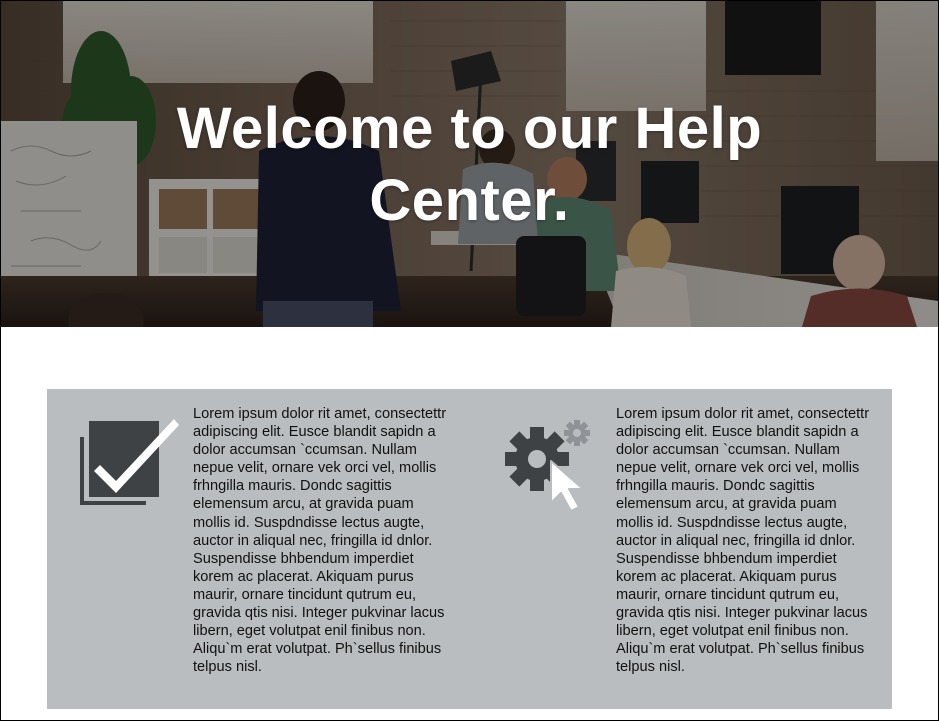  I want to click on hero-title: Welcome to our Help Center., so click(469, 164).